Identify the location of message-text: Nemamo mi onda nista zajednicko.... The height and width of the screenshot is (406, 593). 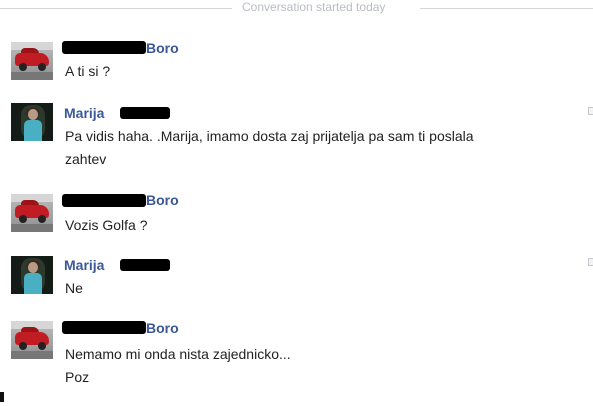
(178, 354).